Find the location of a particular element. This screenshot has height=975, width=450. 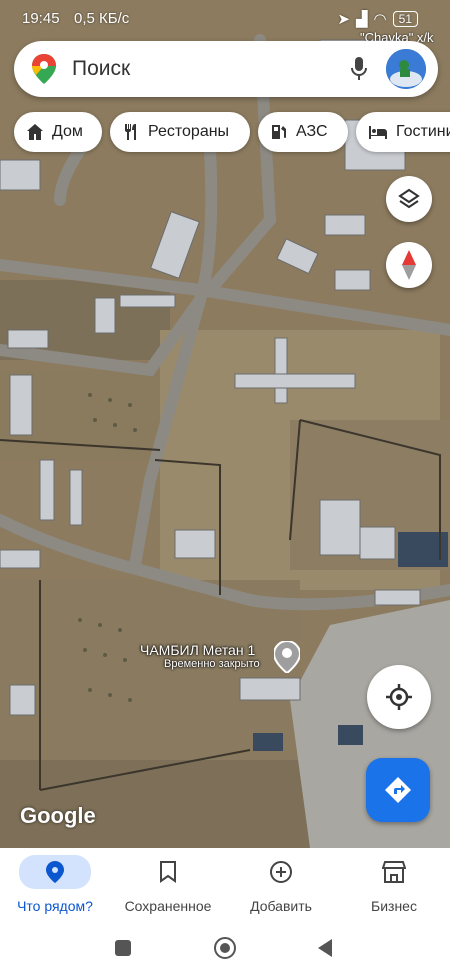

bottom-navigation: Что рядом? Сохраненное Добавить Бизнес is located at coordinates (225, 883).